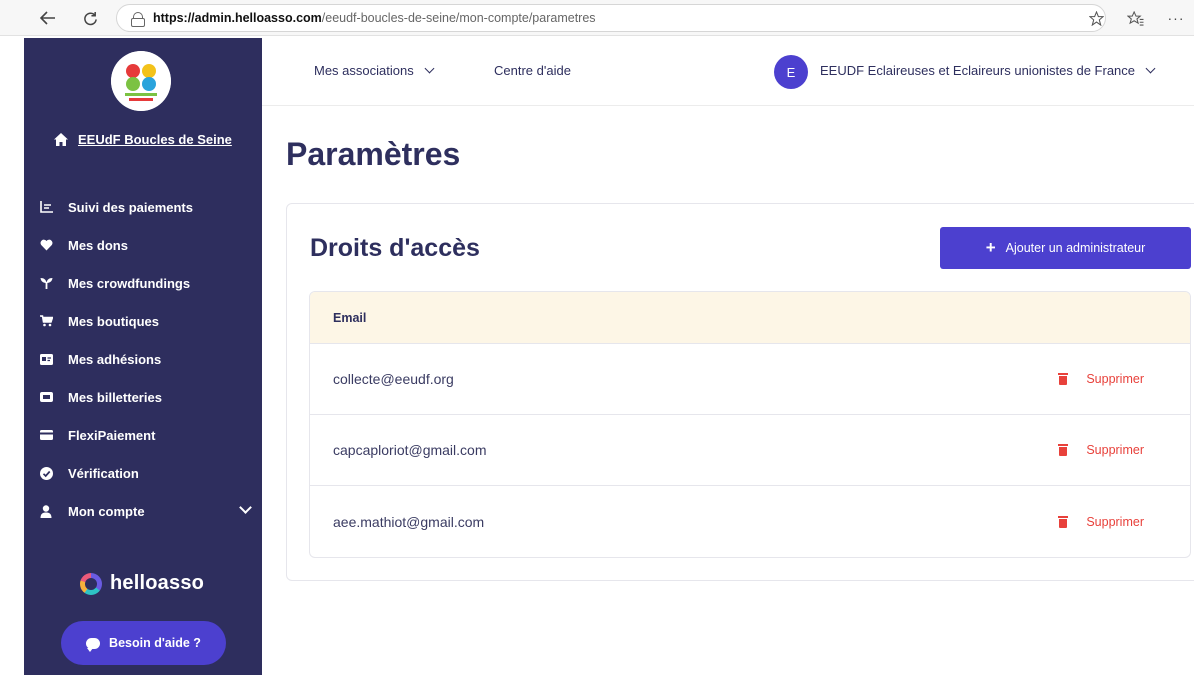 The image size is (1194, 675). What do you see at coordinates (112, 435) in the screenshot?
I see `sidebar-item-label: FlexiPaiement` at bounding box center [112, 435].